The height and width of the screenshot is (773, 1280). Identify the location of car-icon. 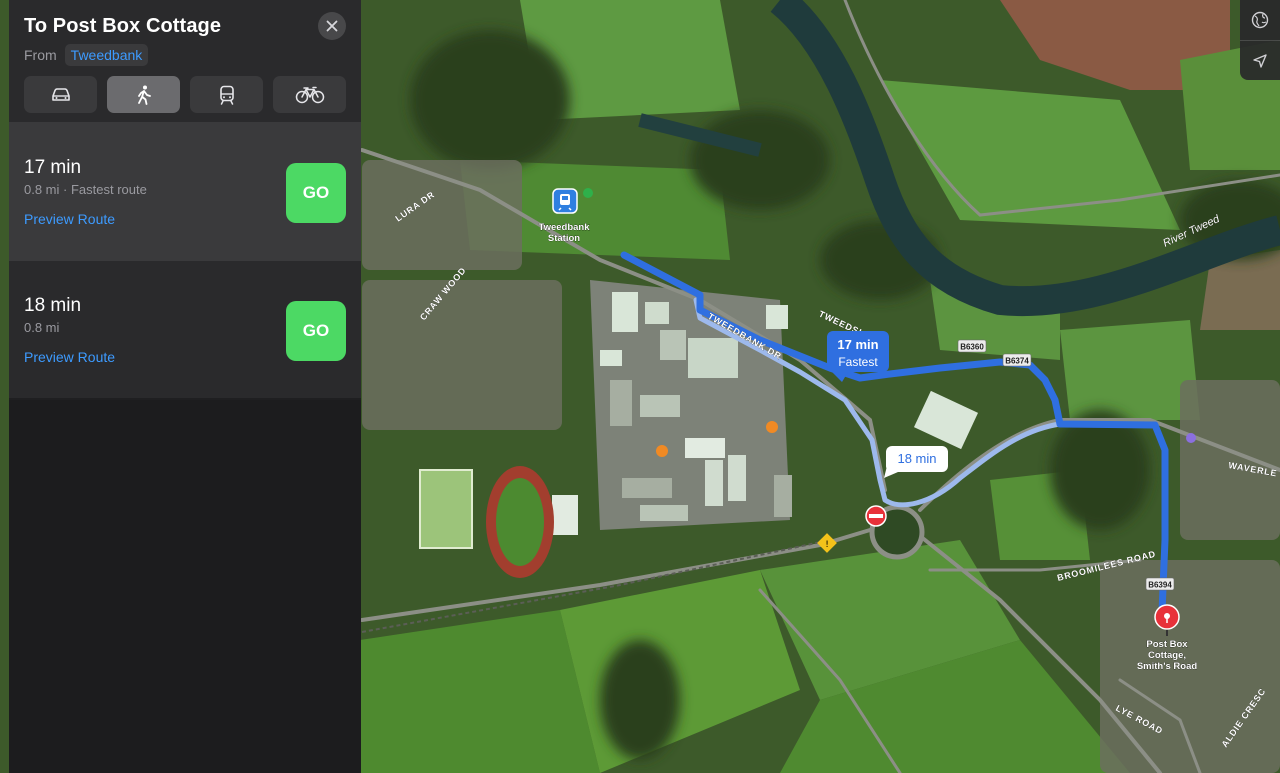
(60, 94).